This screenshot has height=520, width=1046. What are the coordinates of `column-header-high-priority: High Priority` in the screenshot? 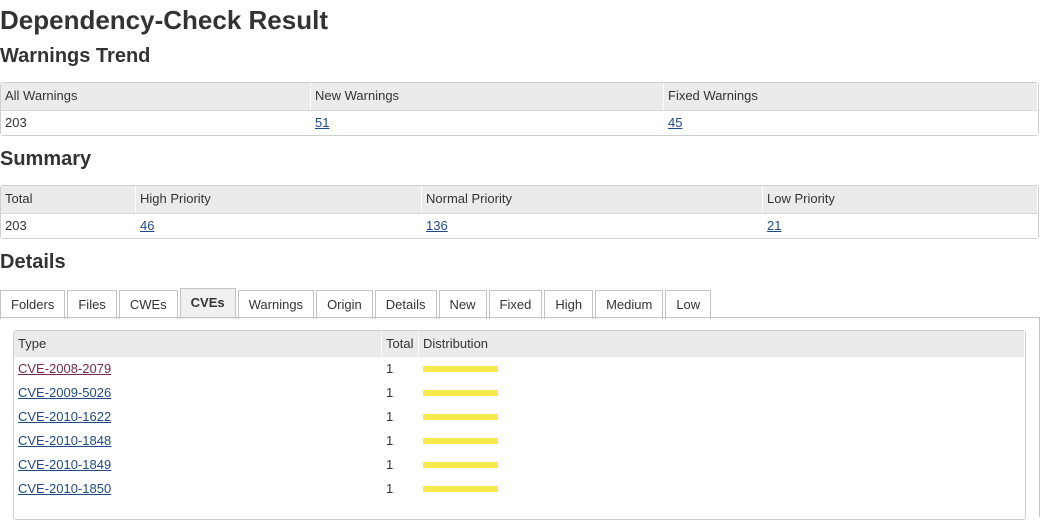 It's located at (279, 199).